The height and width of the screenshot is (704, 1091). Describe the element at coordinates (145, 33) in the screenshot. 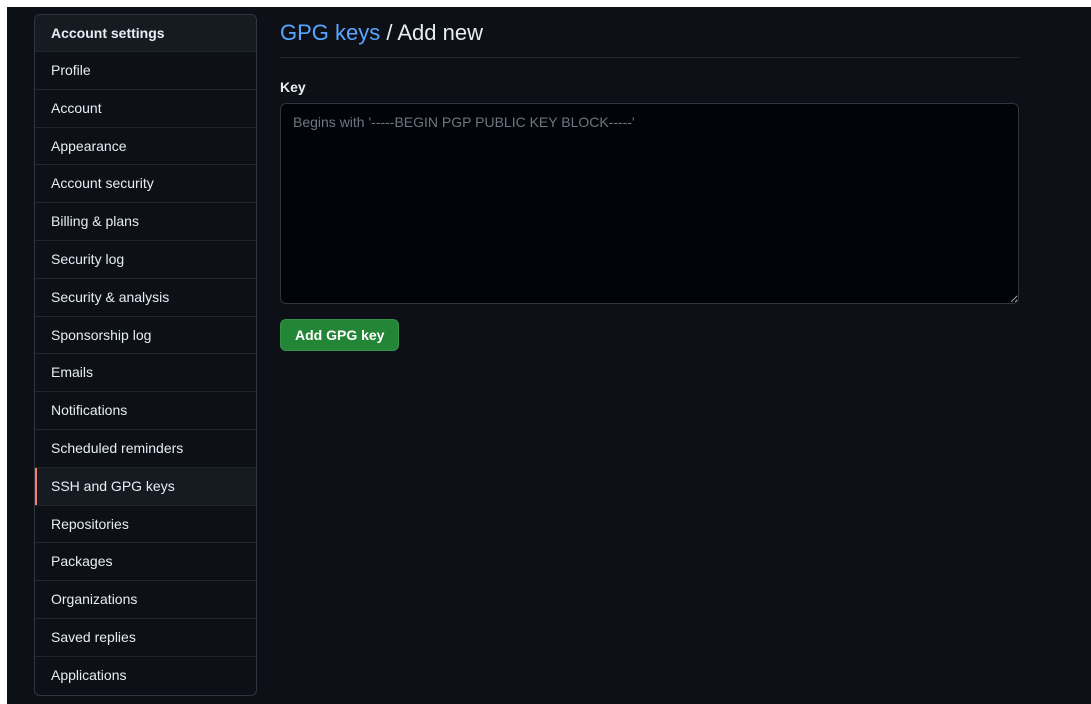

I see `sidebar-header: Account settings` at that location.